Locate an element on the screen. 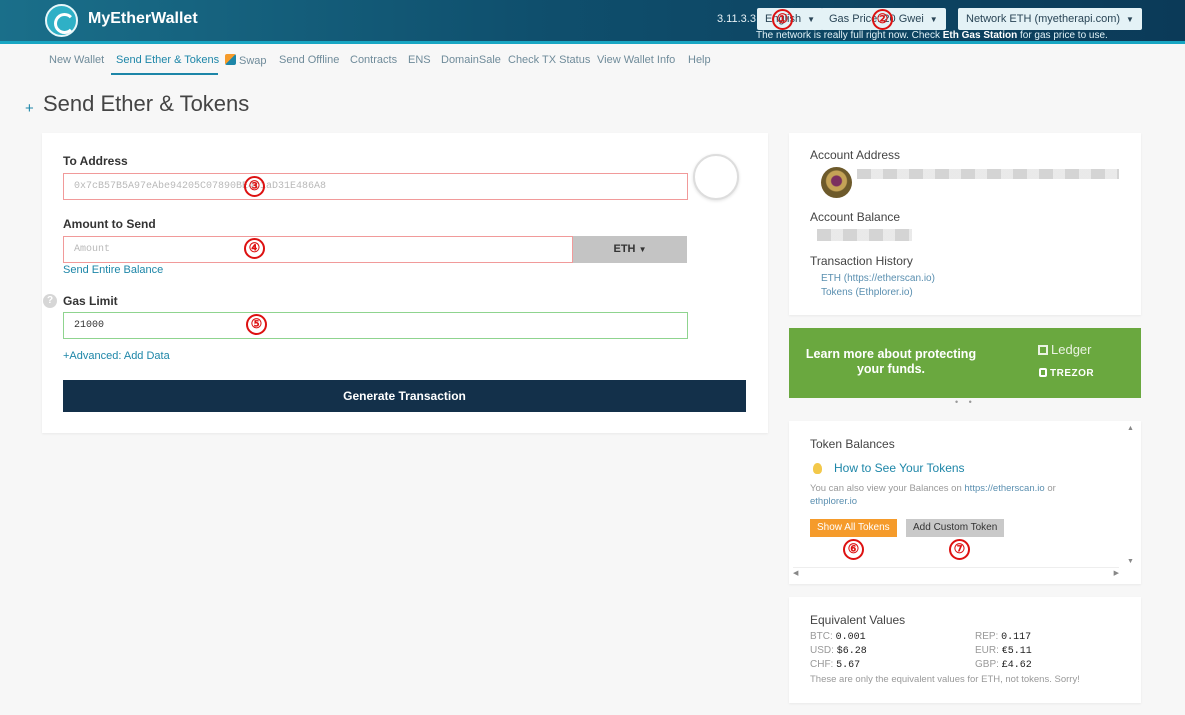 The image size is (1185, 715). nav-domainsale: DomainSale is located at coordinates (471, 60).